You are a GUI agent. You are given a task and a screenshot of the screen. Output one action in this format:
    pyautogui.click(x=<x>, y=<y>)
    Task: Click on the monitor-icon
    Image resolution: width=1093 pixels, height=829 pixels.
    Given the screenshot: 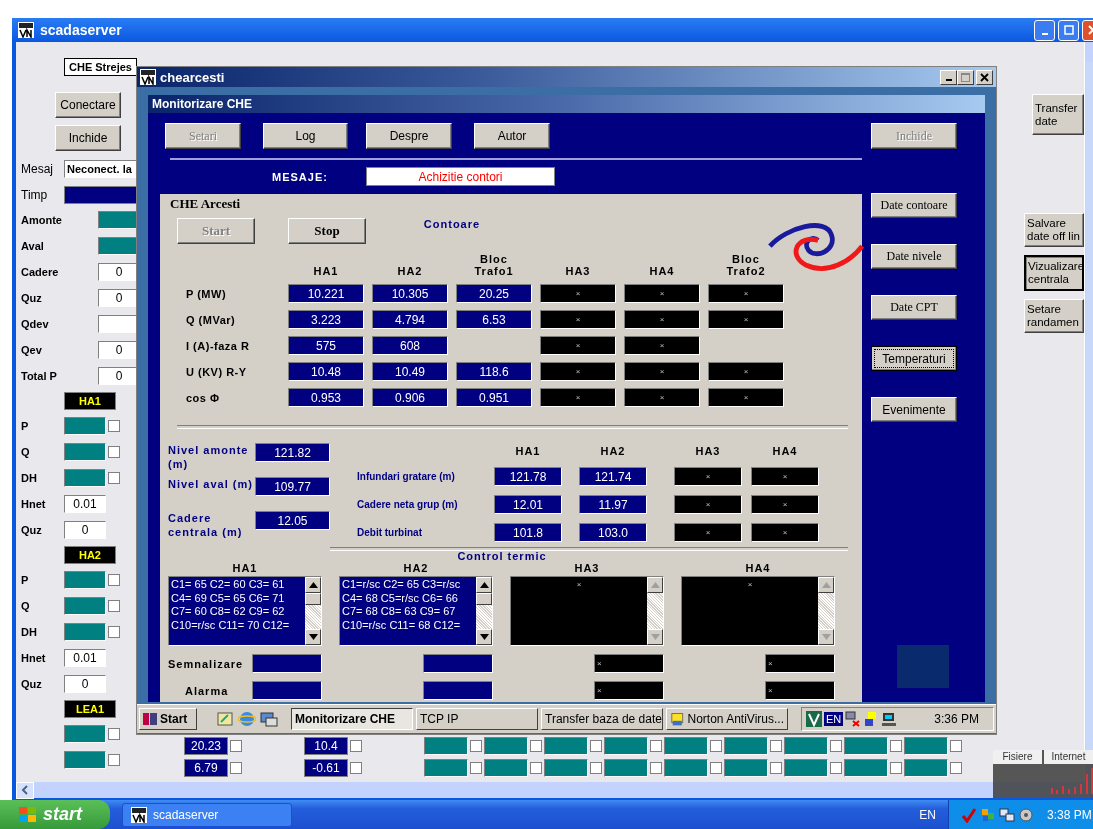 What is the action you would take?
    pyautogui.click(x=269, y=719)
    